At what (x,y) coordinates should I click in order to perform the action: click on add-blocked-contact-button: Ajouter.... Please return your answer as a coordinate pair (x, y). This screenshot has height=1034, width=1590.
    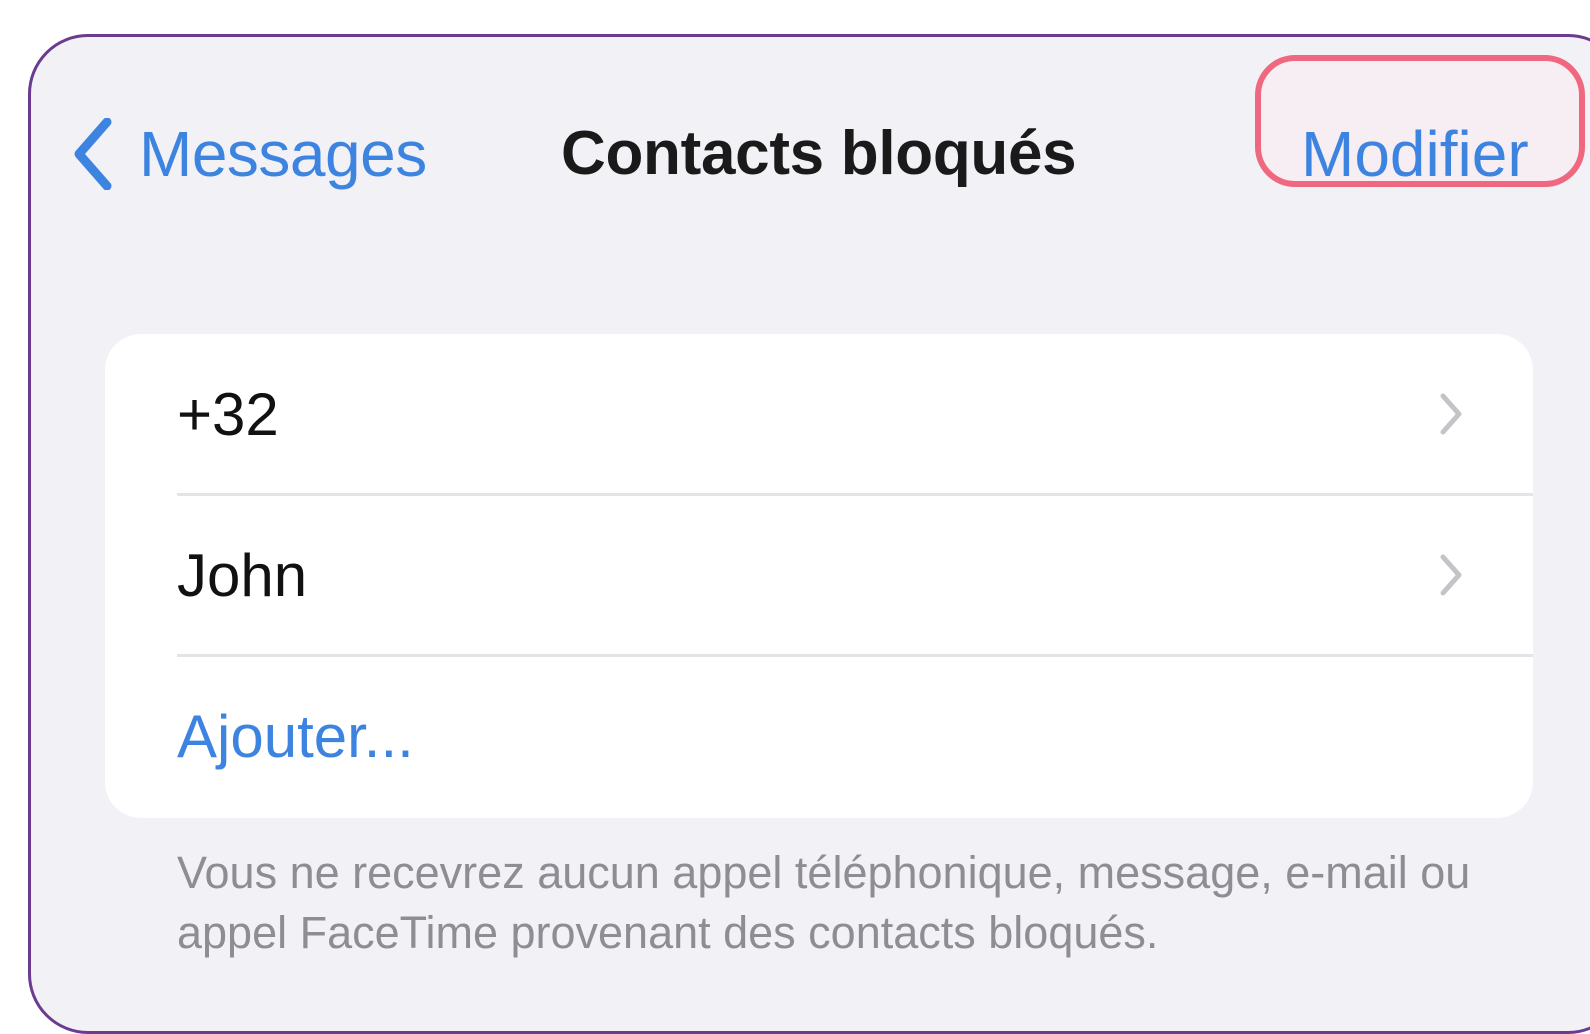
    Looking at the image, I should click on (819, 736).